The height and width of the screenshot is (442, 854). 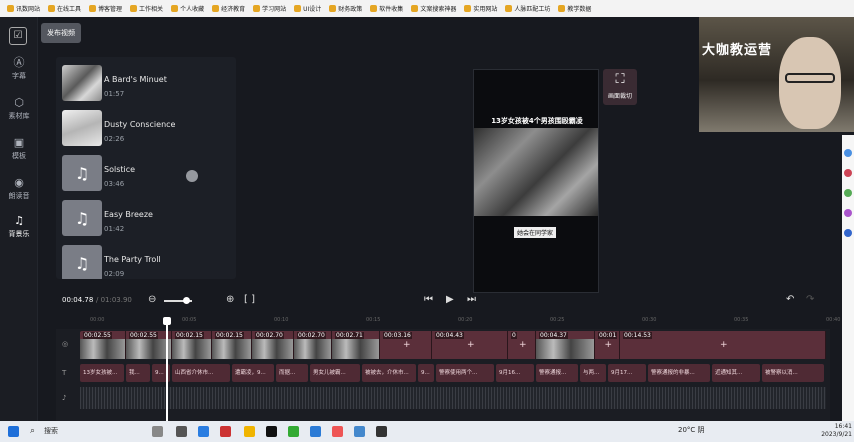 What do you see at coordinates (848, 153) in the screenshot?
I see `search-icon` at bounding box center [848, 153].